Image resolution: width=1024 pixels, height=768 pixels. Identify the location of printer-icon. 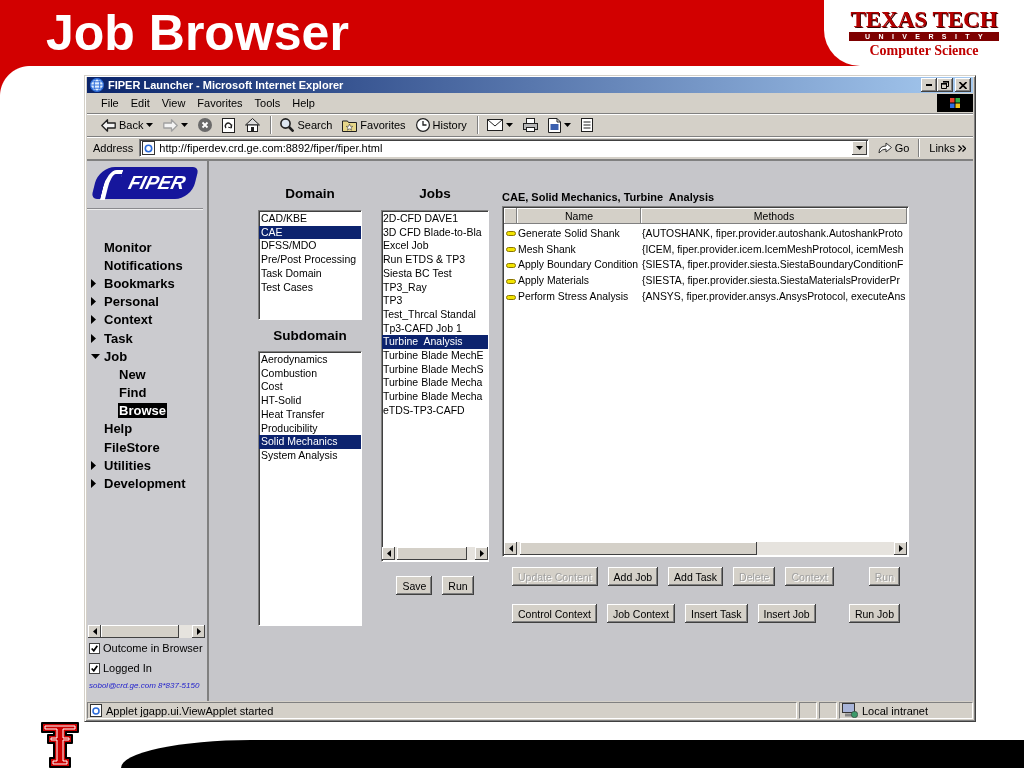
(530, 125).